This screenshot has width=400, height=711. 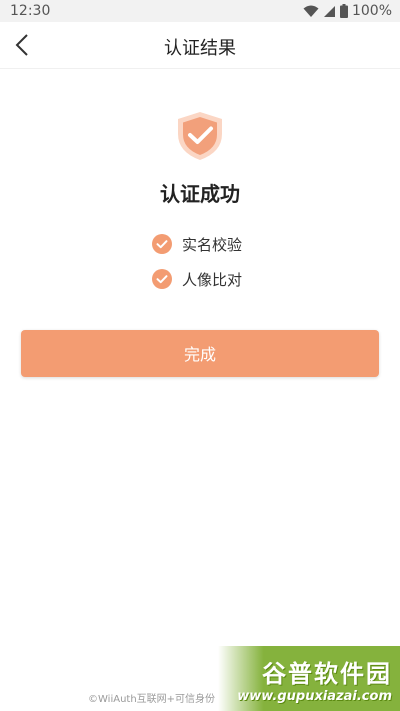 I want to click on footer-text: ©WiiAuth互联网+可信身份, so click(x=152, y=699).